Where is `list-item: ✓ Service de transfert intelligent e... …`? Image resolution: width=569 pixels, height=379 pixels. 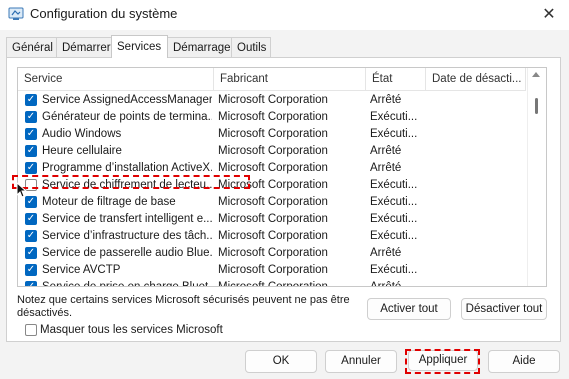 list-item: ✓ Service de transfert intelligent e... … is located at coordinates (272, 219).